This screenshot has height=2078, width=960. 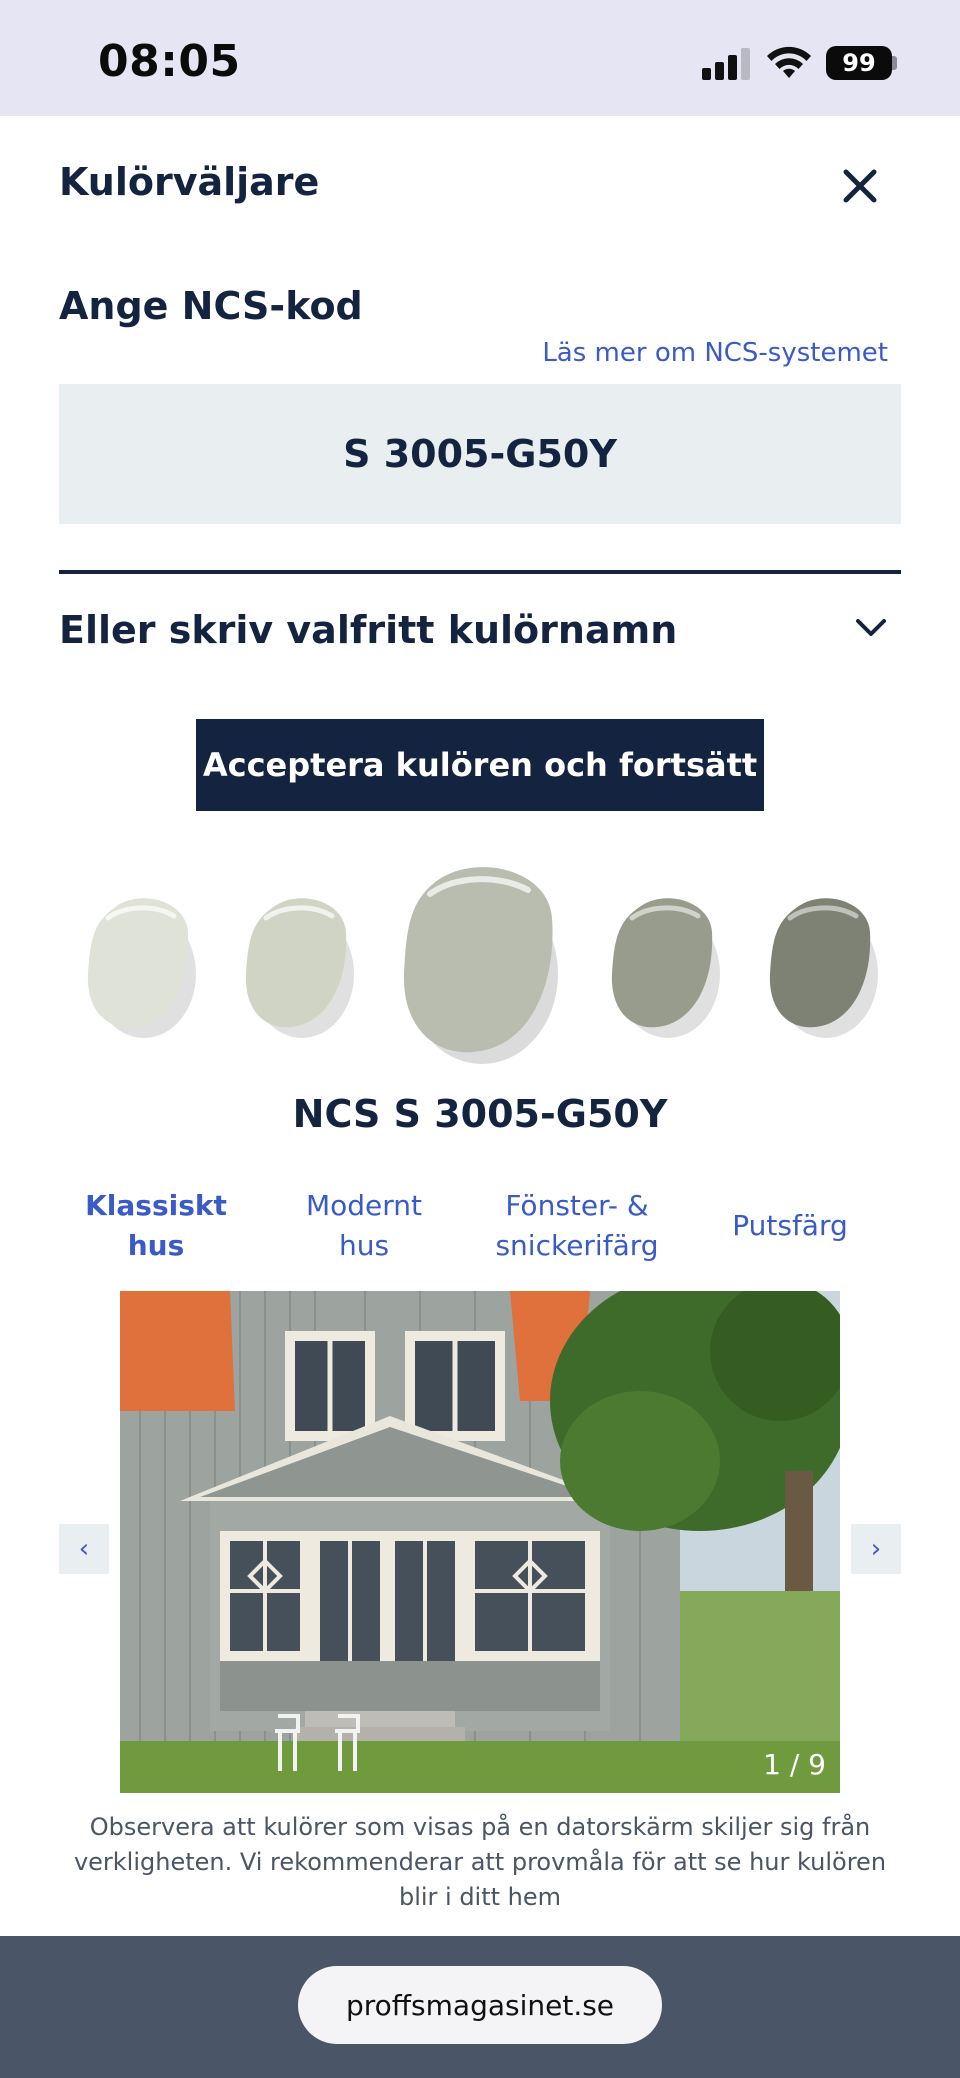 What do you see at coordinates (715, 353) in the screenshot?
I see `ncs-info-link: Läs mer om NCS-systemet` at bounding box center [715, 353].